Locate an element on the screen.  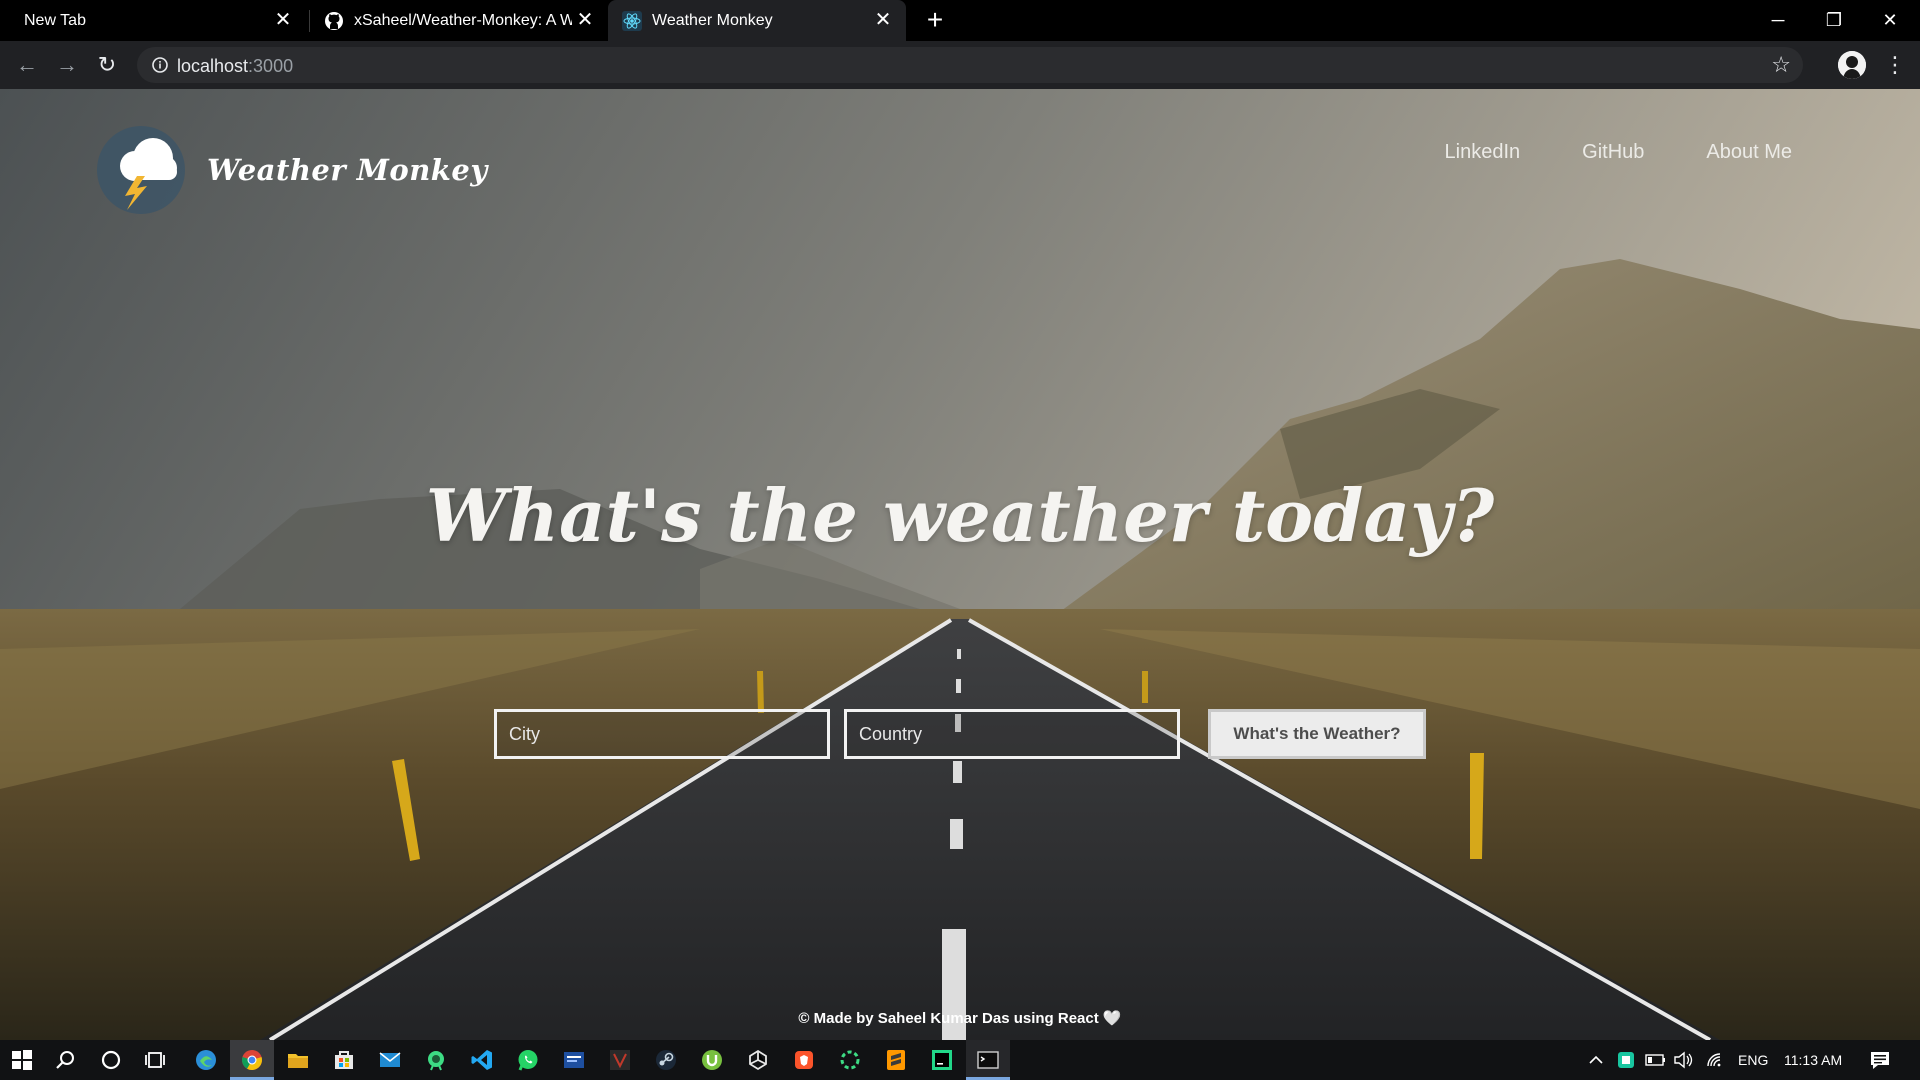
brand: Weather Monkey is located at coordinates (291, 170).